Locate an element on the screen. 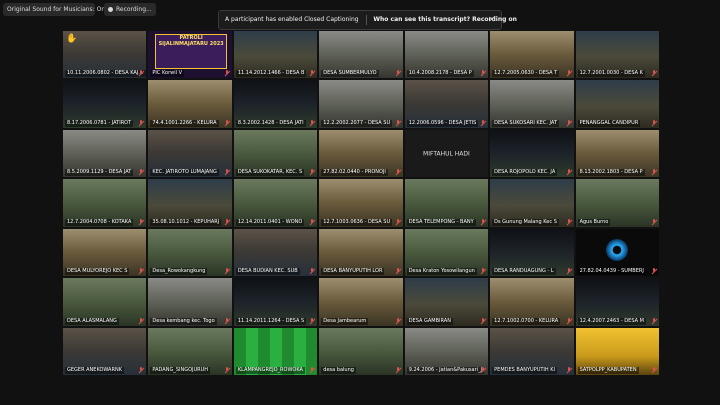 Image resolution: width=720 pixels, height=405 pixels. participant-tile: DESA SUKOSARI KEC. JAT is located at coordinates (532, 104).